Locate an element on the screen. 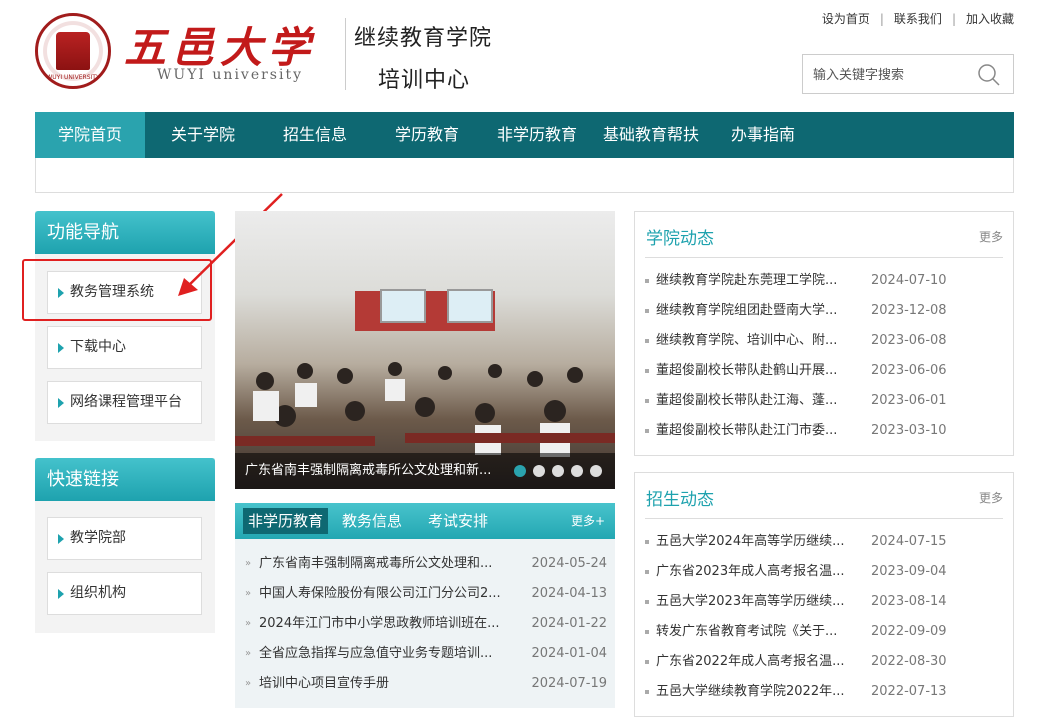  nav-item-admission: 招生信息 is located at coordinates (315, 135).